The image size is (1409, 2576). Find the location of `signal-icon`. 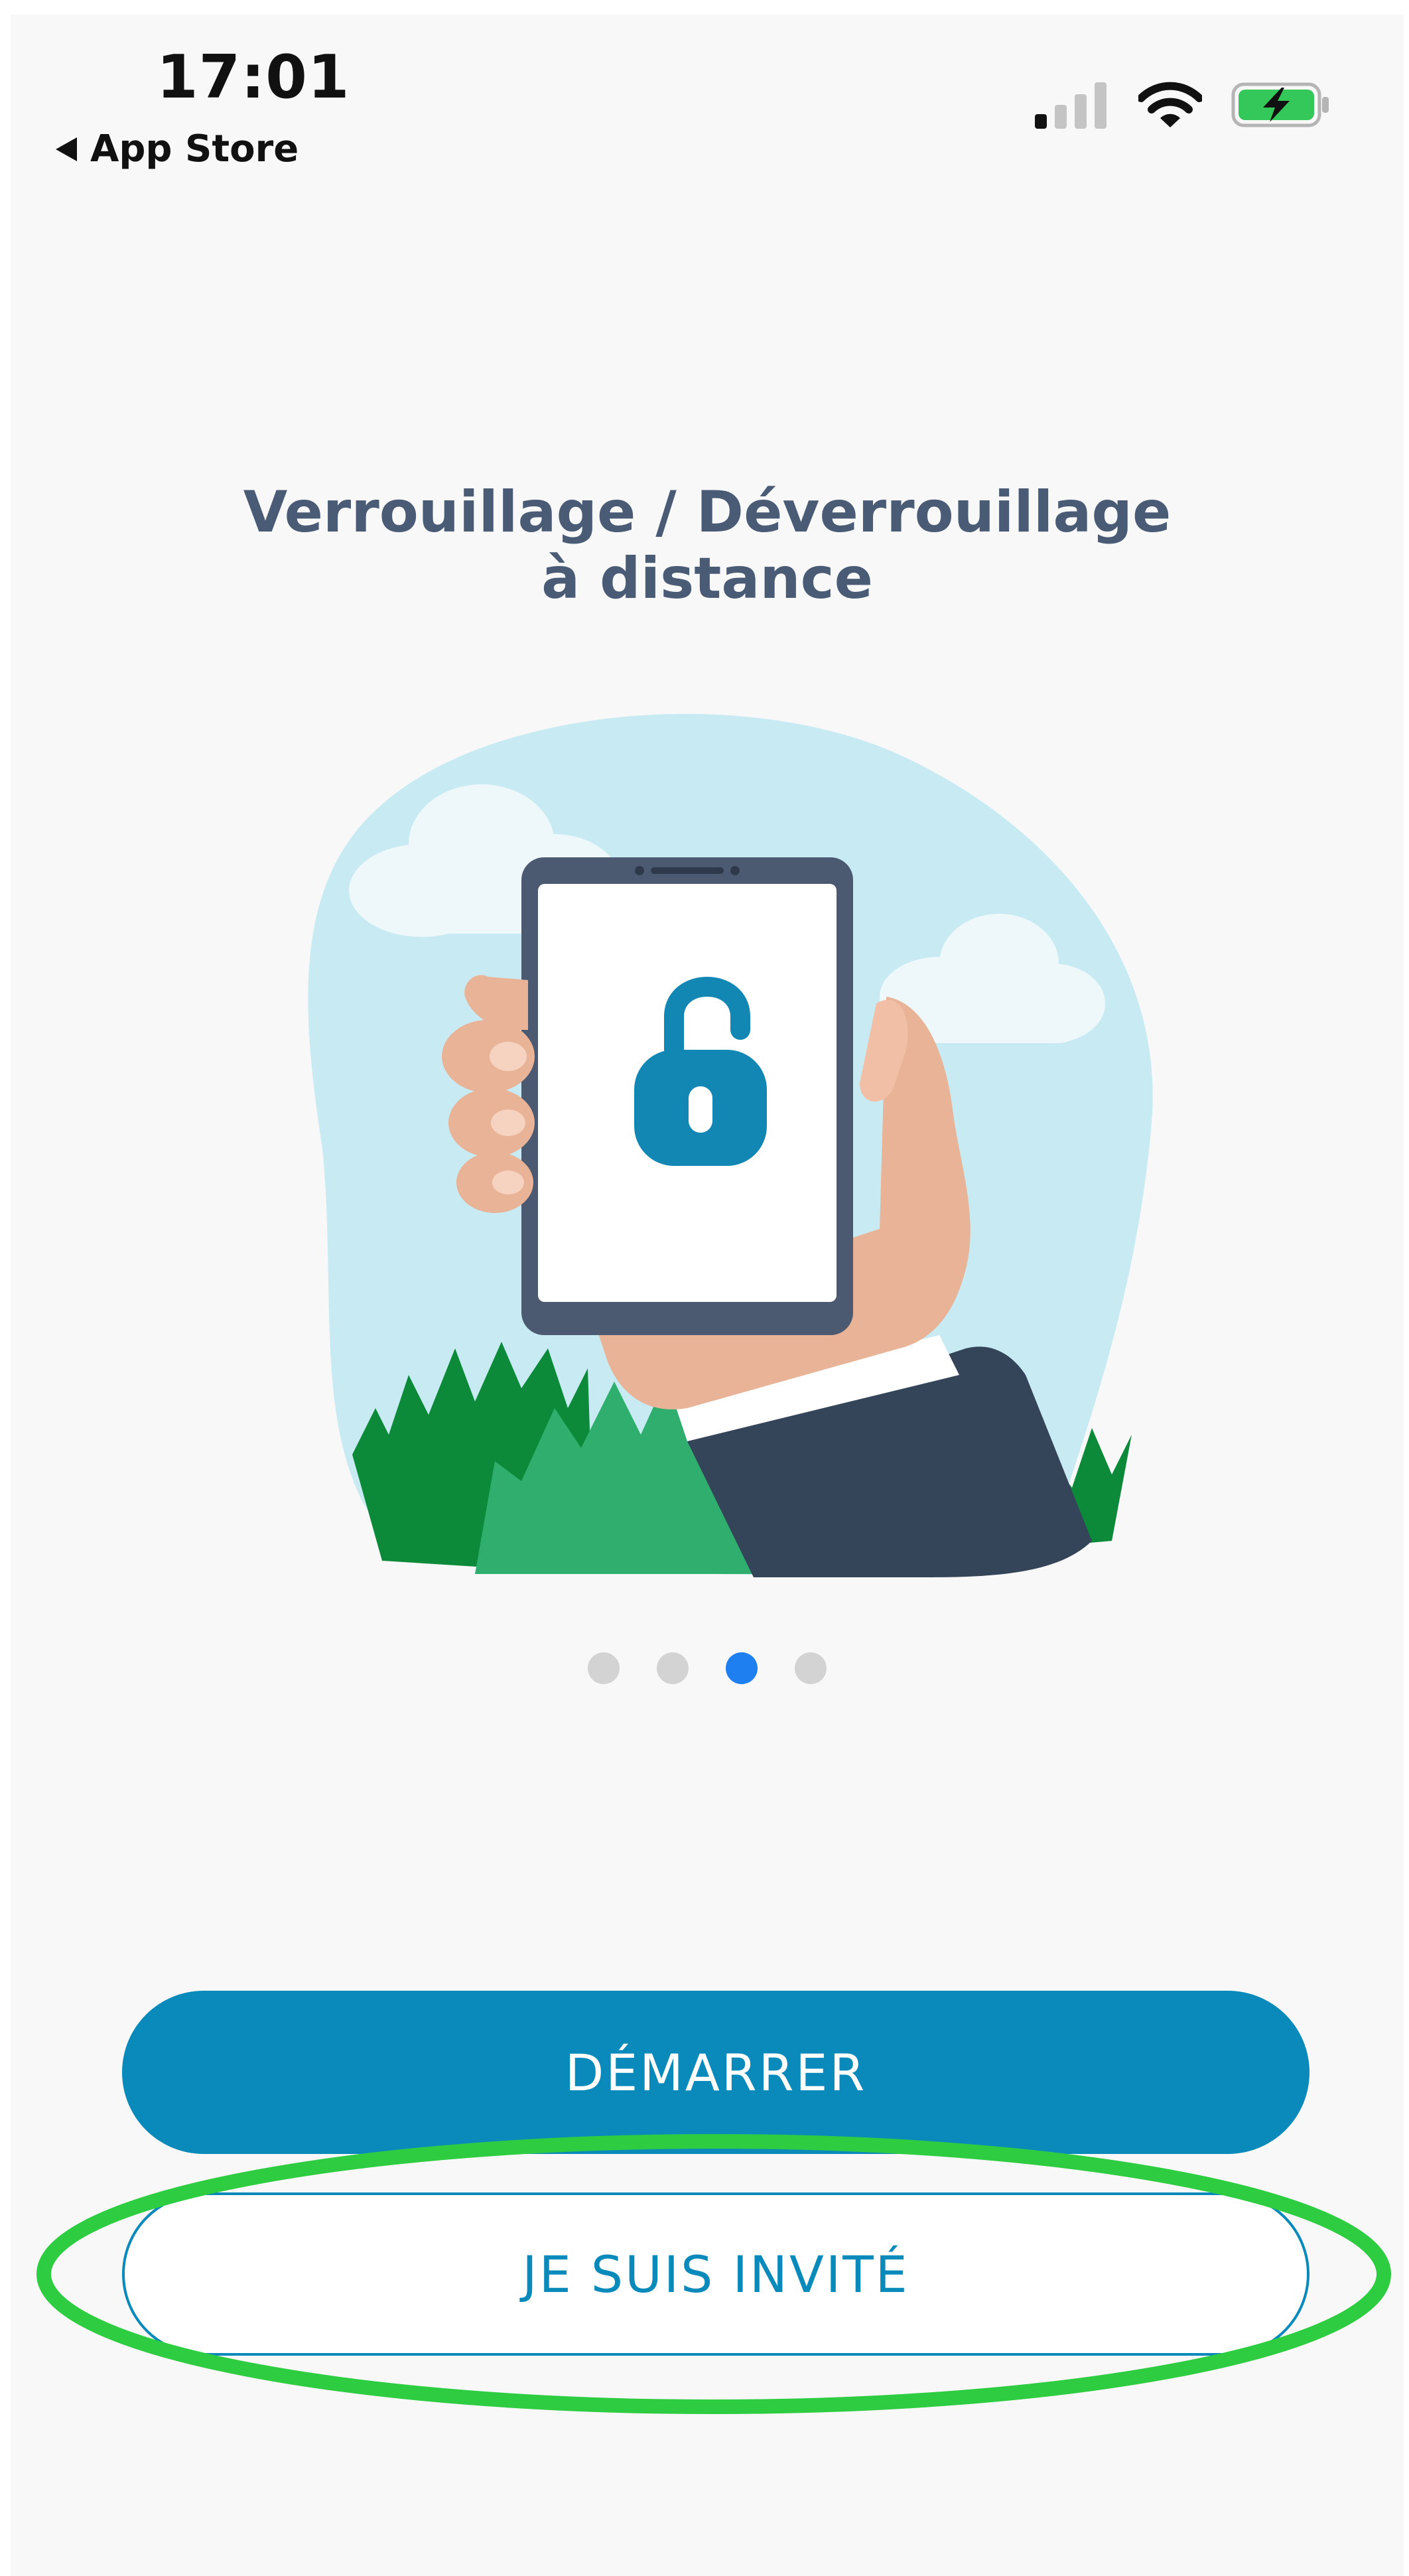

signal-icon is located at coordinates (1072, 105).